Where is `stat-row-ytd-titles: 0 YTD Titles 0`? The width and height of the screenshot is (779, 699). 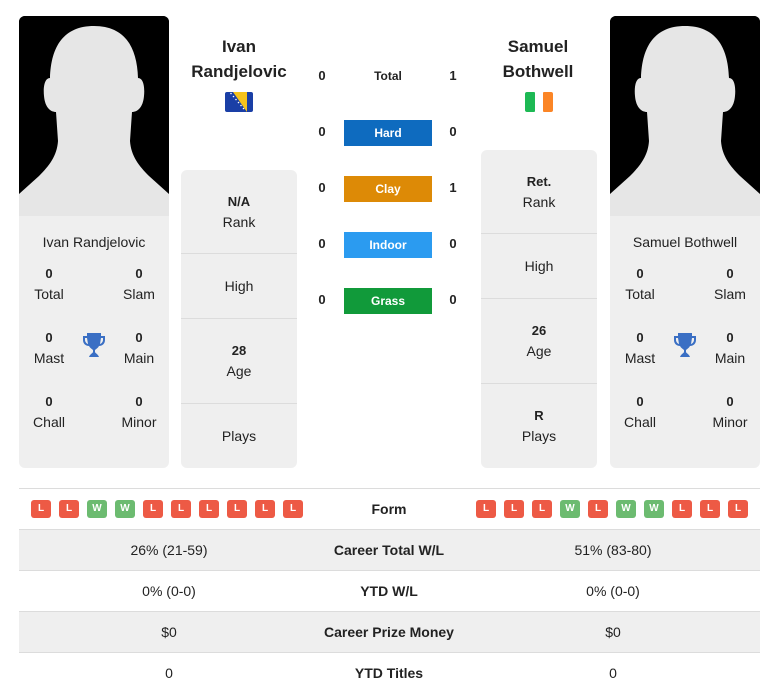 stat-row-ytd-titles: 0 YTD Titles 0 is located at coordinates (389, 672).